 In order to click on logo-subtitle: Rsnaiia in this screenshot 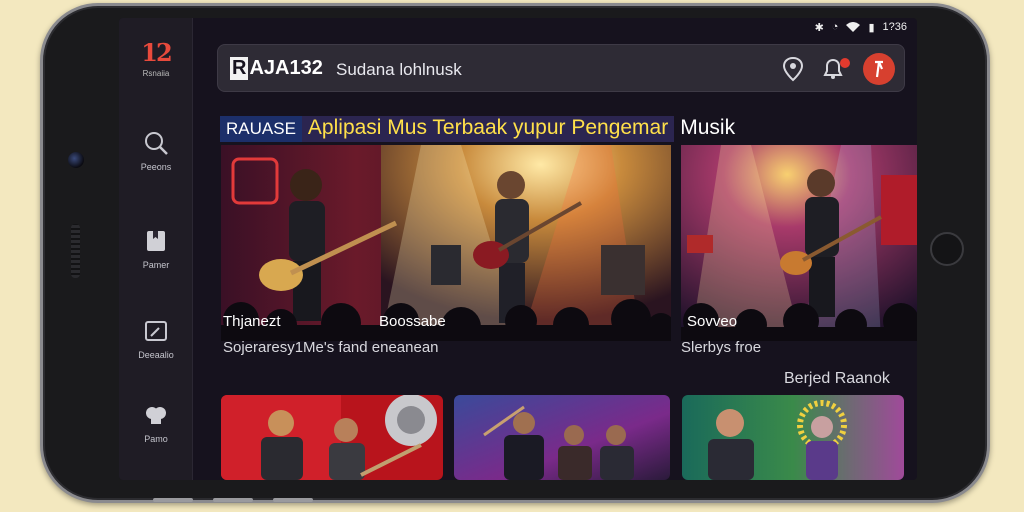, I will do `click(156, 73)`.